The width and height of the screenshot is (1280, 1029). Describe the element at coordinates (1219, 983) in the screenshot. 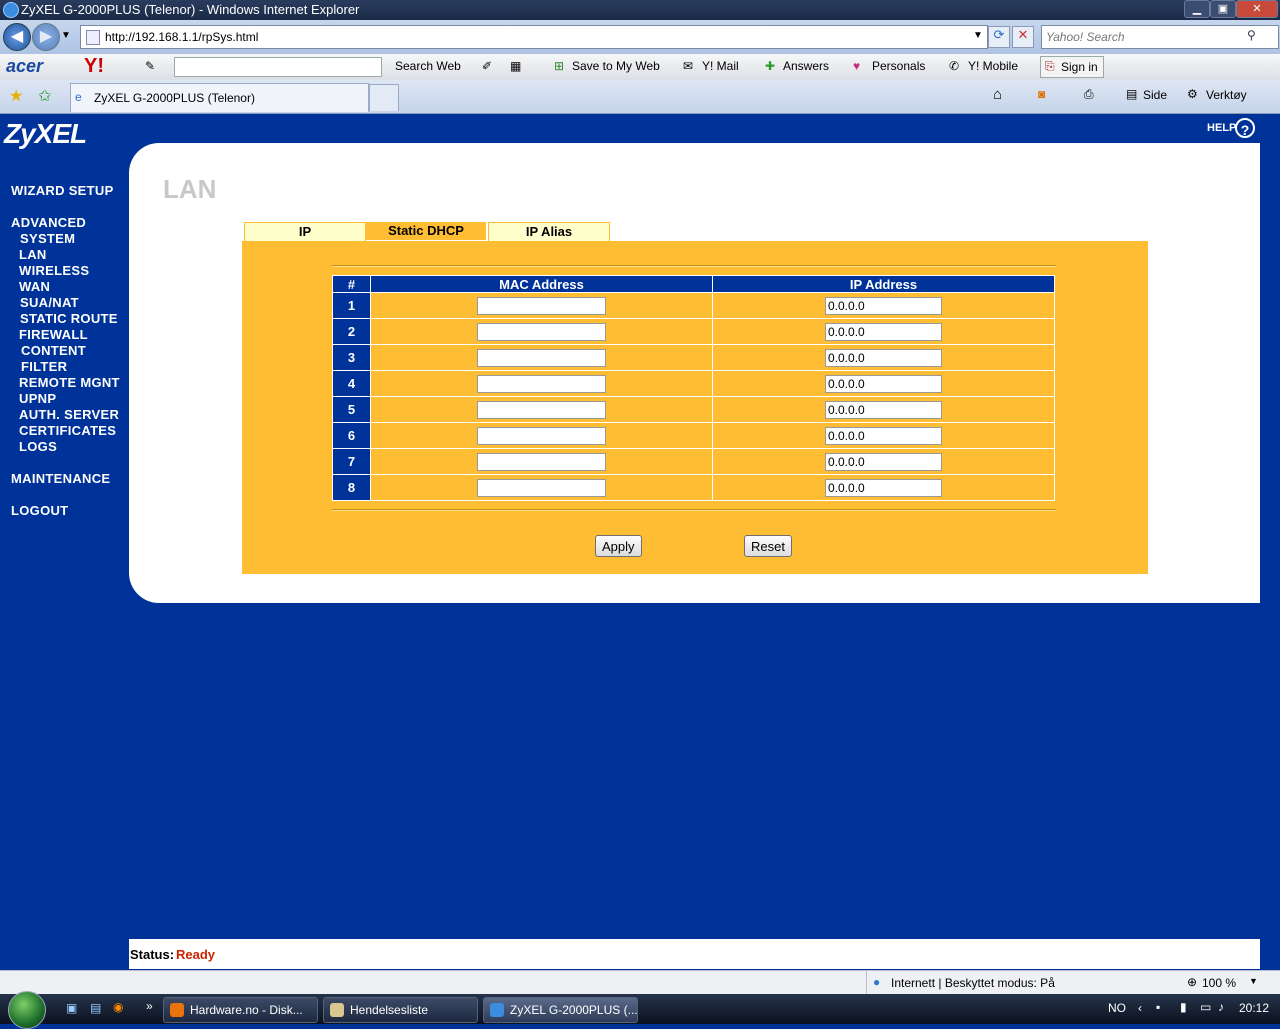

I see `zoom-level: 100 %` at that location.